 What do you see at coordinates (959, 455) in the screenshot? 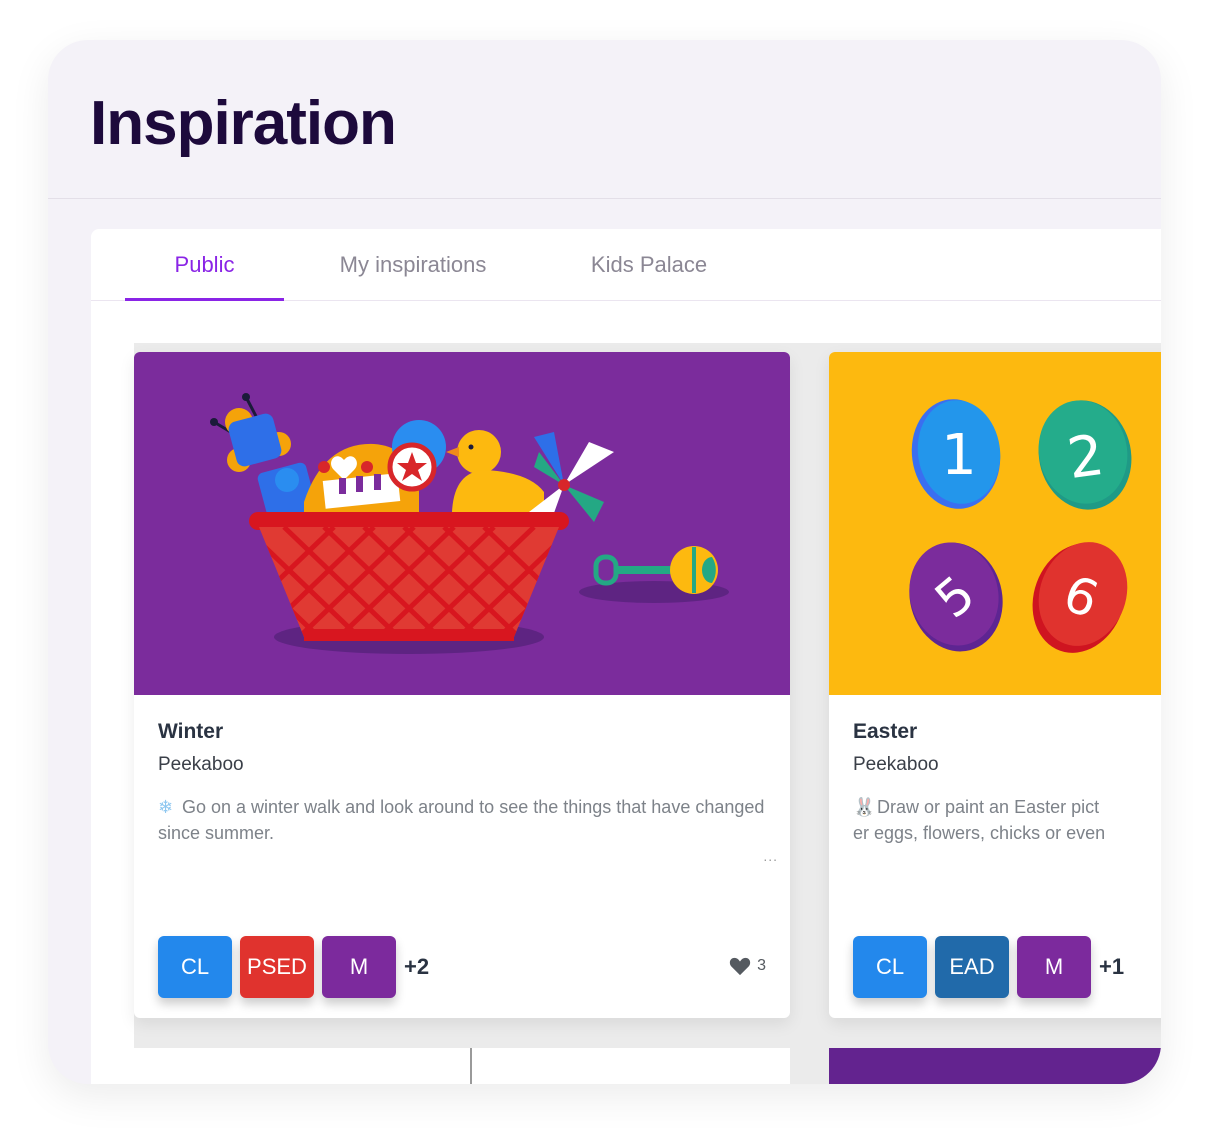
I see `egg-number: 1` at bounding box center [959, 455].